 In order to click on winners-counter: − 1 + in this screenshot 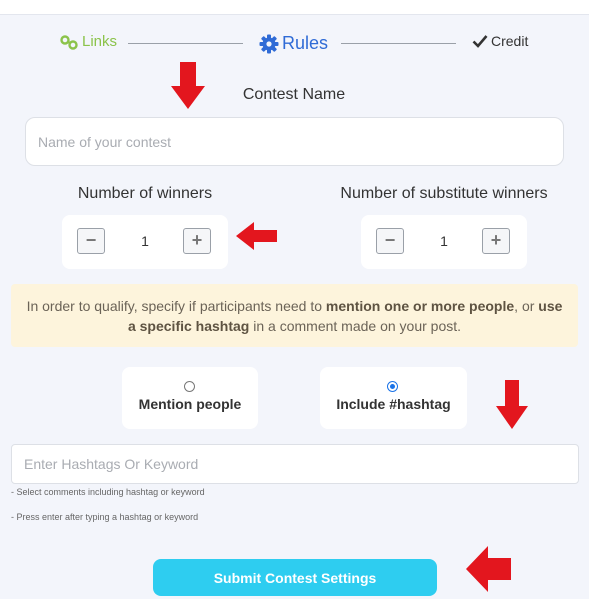, I will do `click(145, 242)`.